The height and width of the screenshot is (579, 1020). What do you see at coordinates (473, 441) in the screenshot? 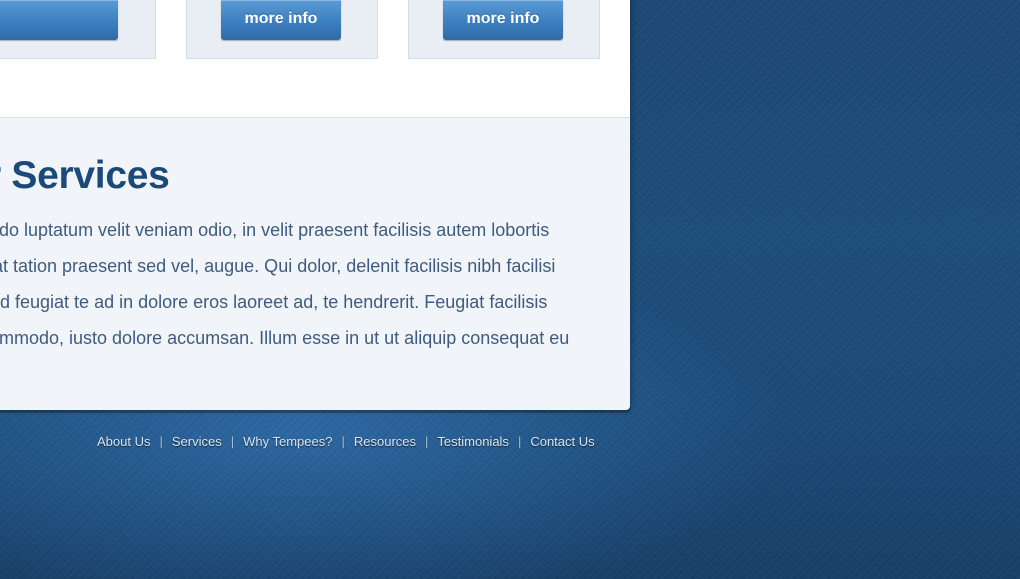
I see `footer-link-testimonials: Testimonials` at bounding box center [473, 441].